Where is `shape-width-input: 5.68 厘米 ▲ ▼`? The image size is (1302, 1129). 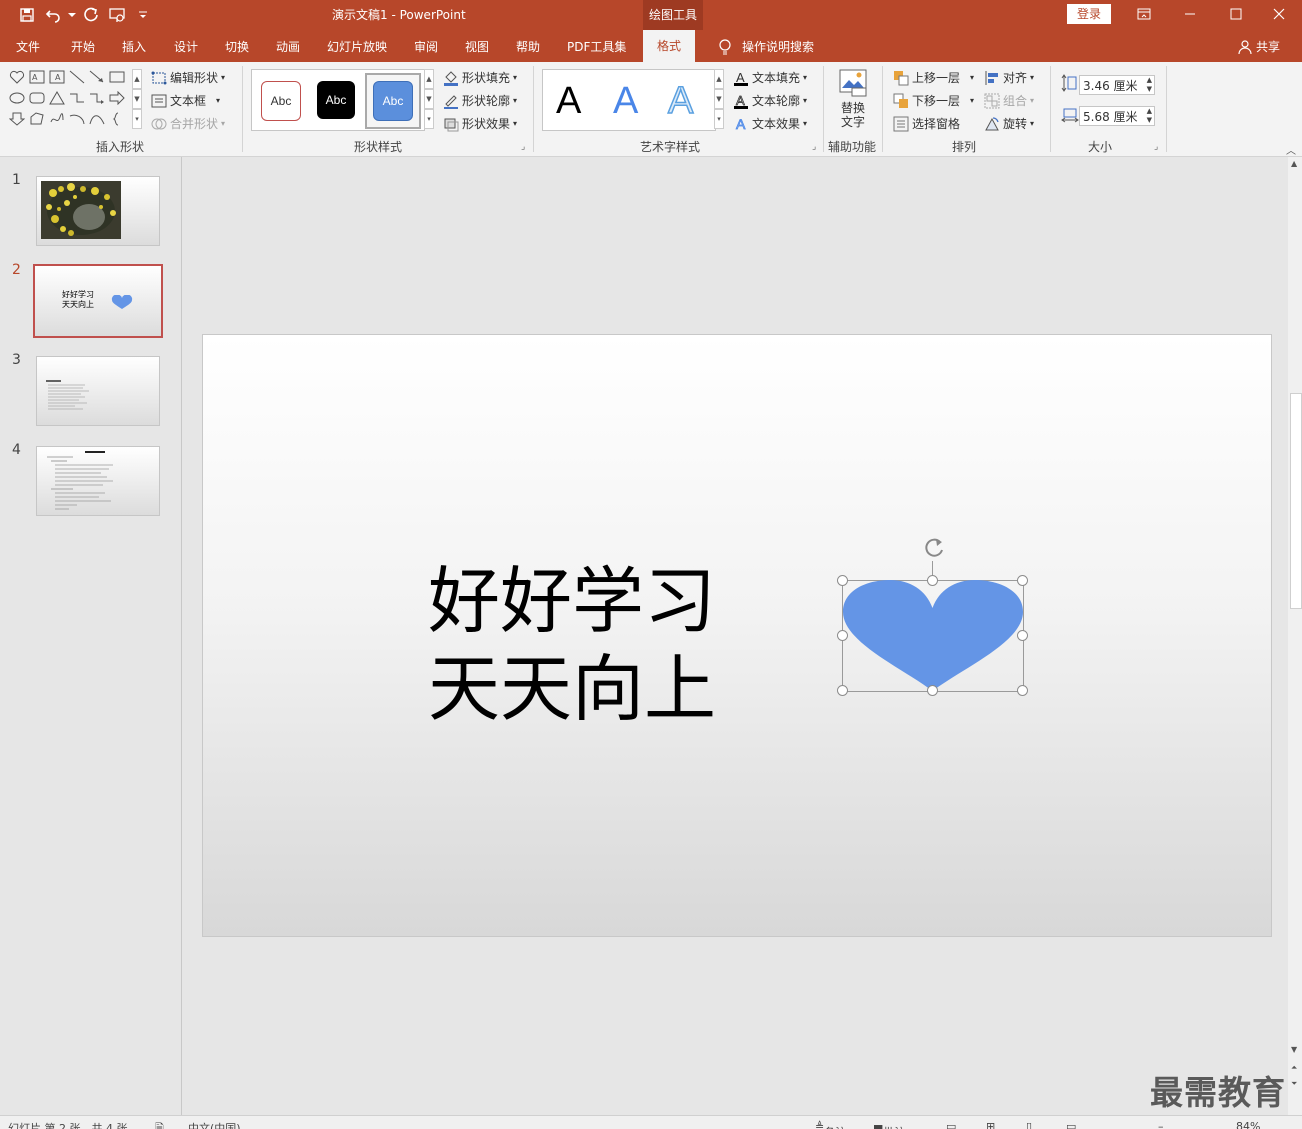
shape-width-input: 5.68 厘米 ▲ ▼ is located at coordinates (1117, 116).